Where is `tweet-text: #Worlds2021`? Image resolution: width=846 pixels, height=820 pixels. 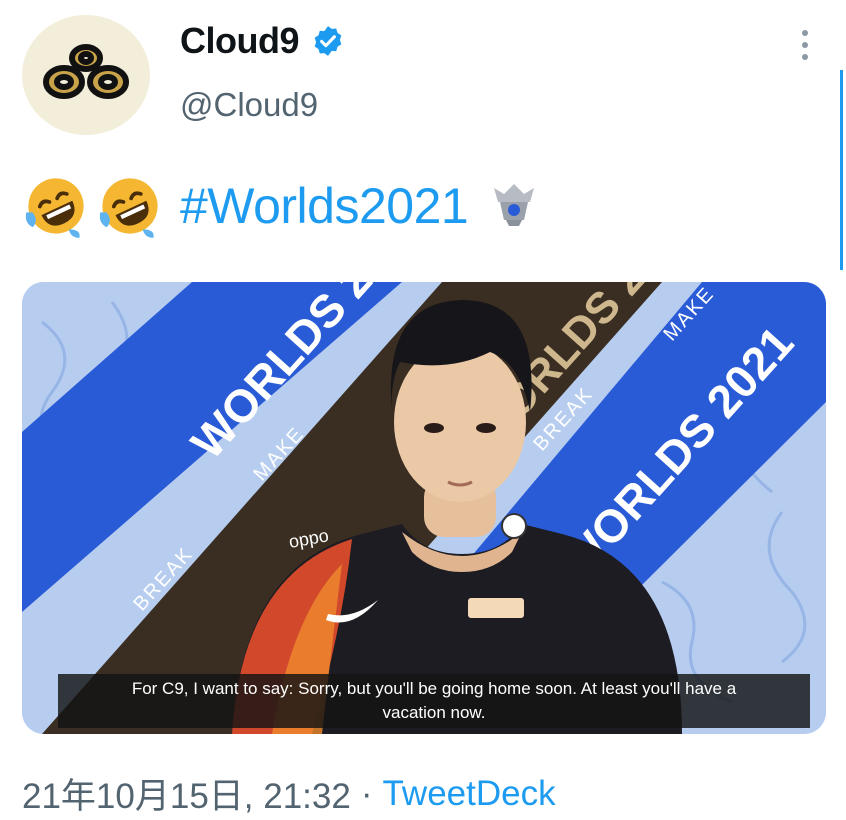
tweet-text: #Worlds2021 is located at coordinates (281, 206).